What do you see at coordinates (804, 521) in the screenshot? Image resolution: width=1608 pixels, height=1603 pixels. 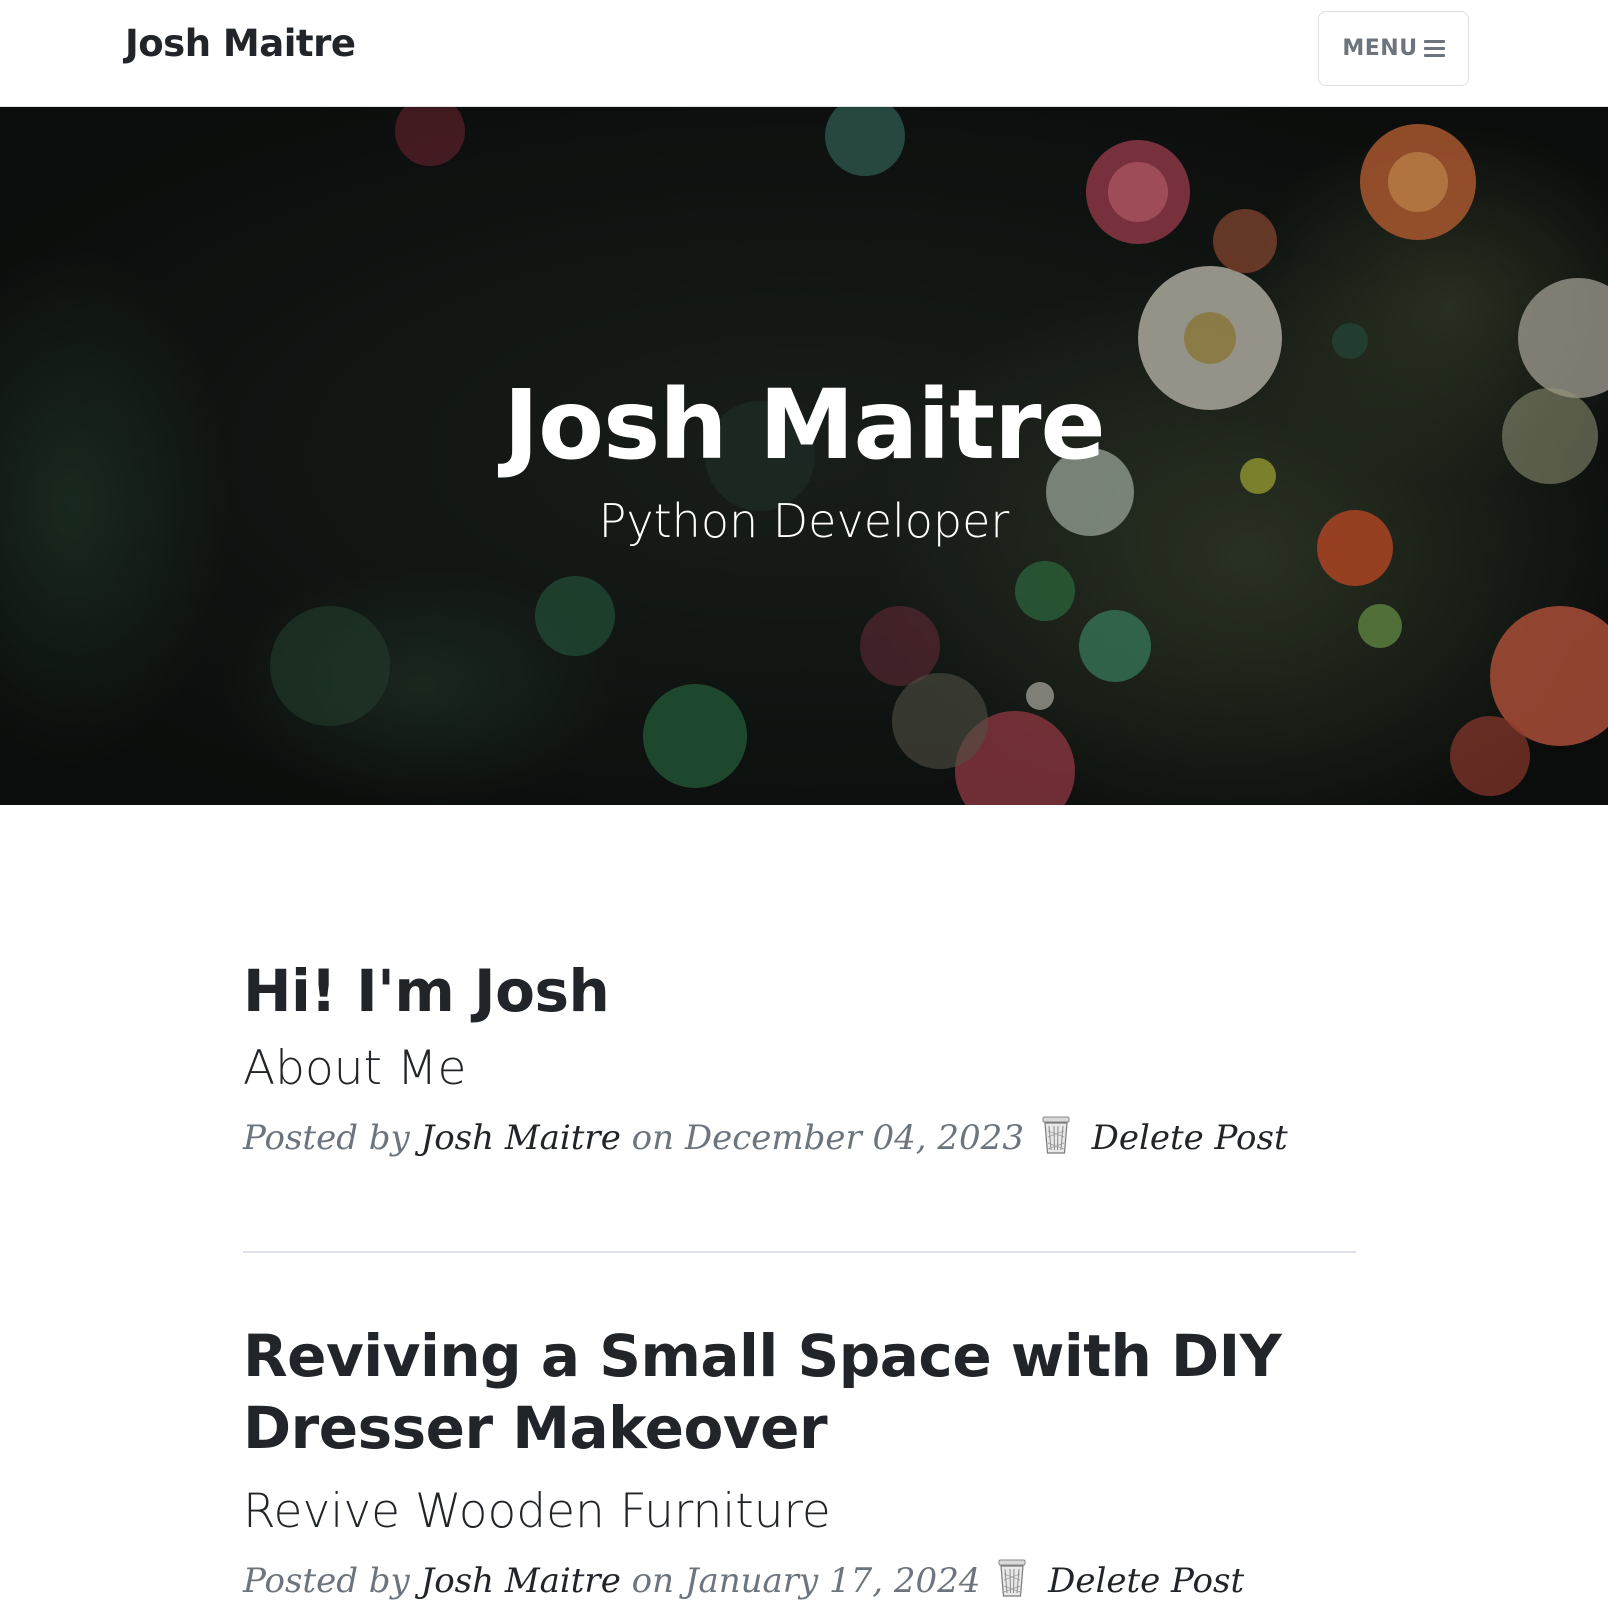 I see `hero-subtitle: Python Developer` at bounding box center [804, 521].